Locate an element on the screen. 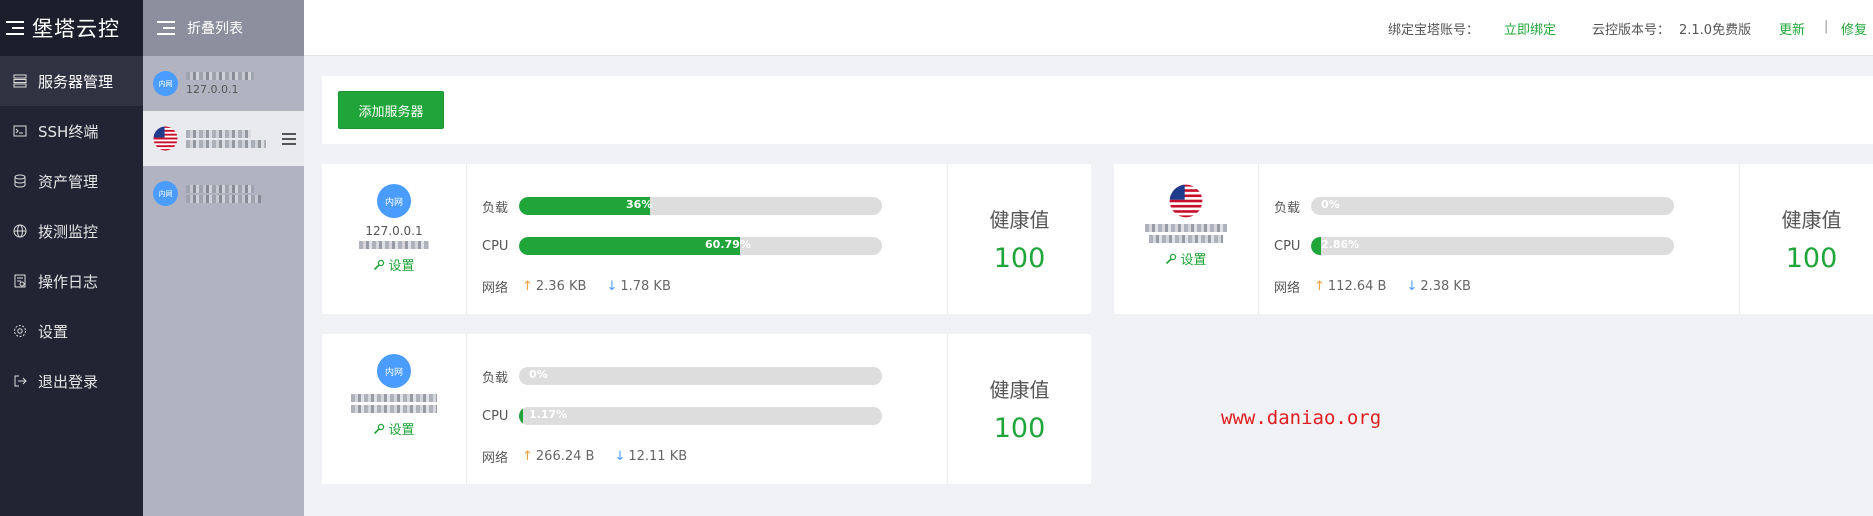 The width and height of the screenshot is (1873, 516). nav-item-label: 退出登录 is located at coordinates (68, 381).